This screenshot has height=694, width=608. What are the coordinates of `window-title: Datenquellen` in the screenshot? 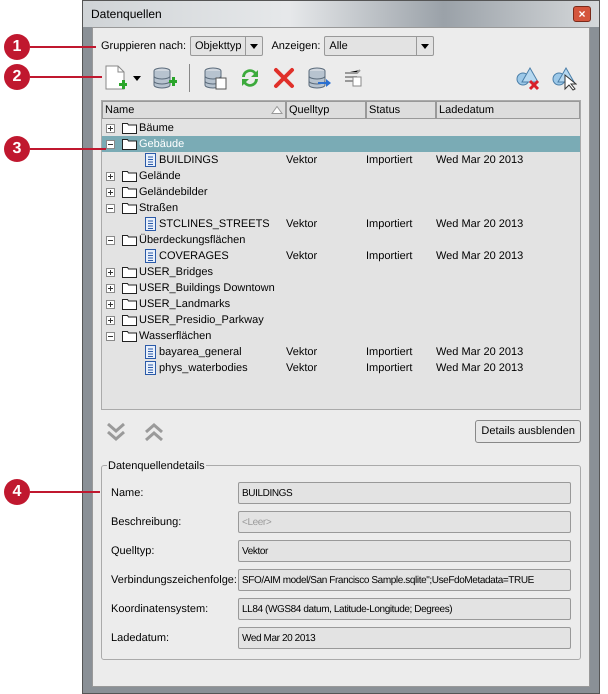 It's located at (126, 14).